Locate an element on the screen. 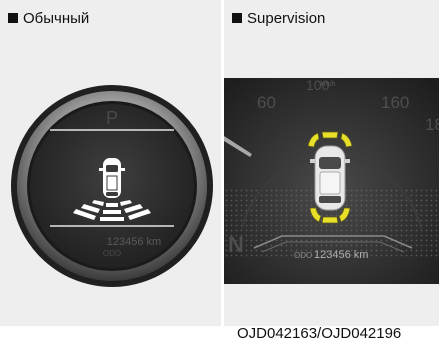 This screenshot has width=439, height=349. figure-caption: OJD042163/OJD042196 is located at coordinates (319, 333).